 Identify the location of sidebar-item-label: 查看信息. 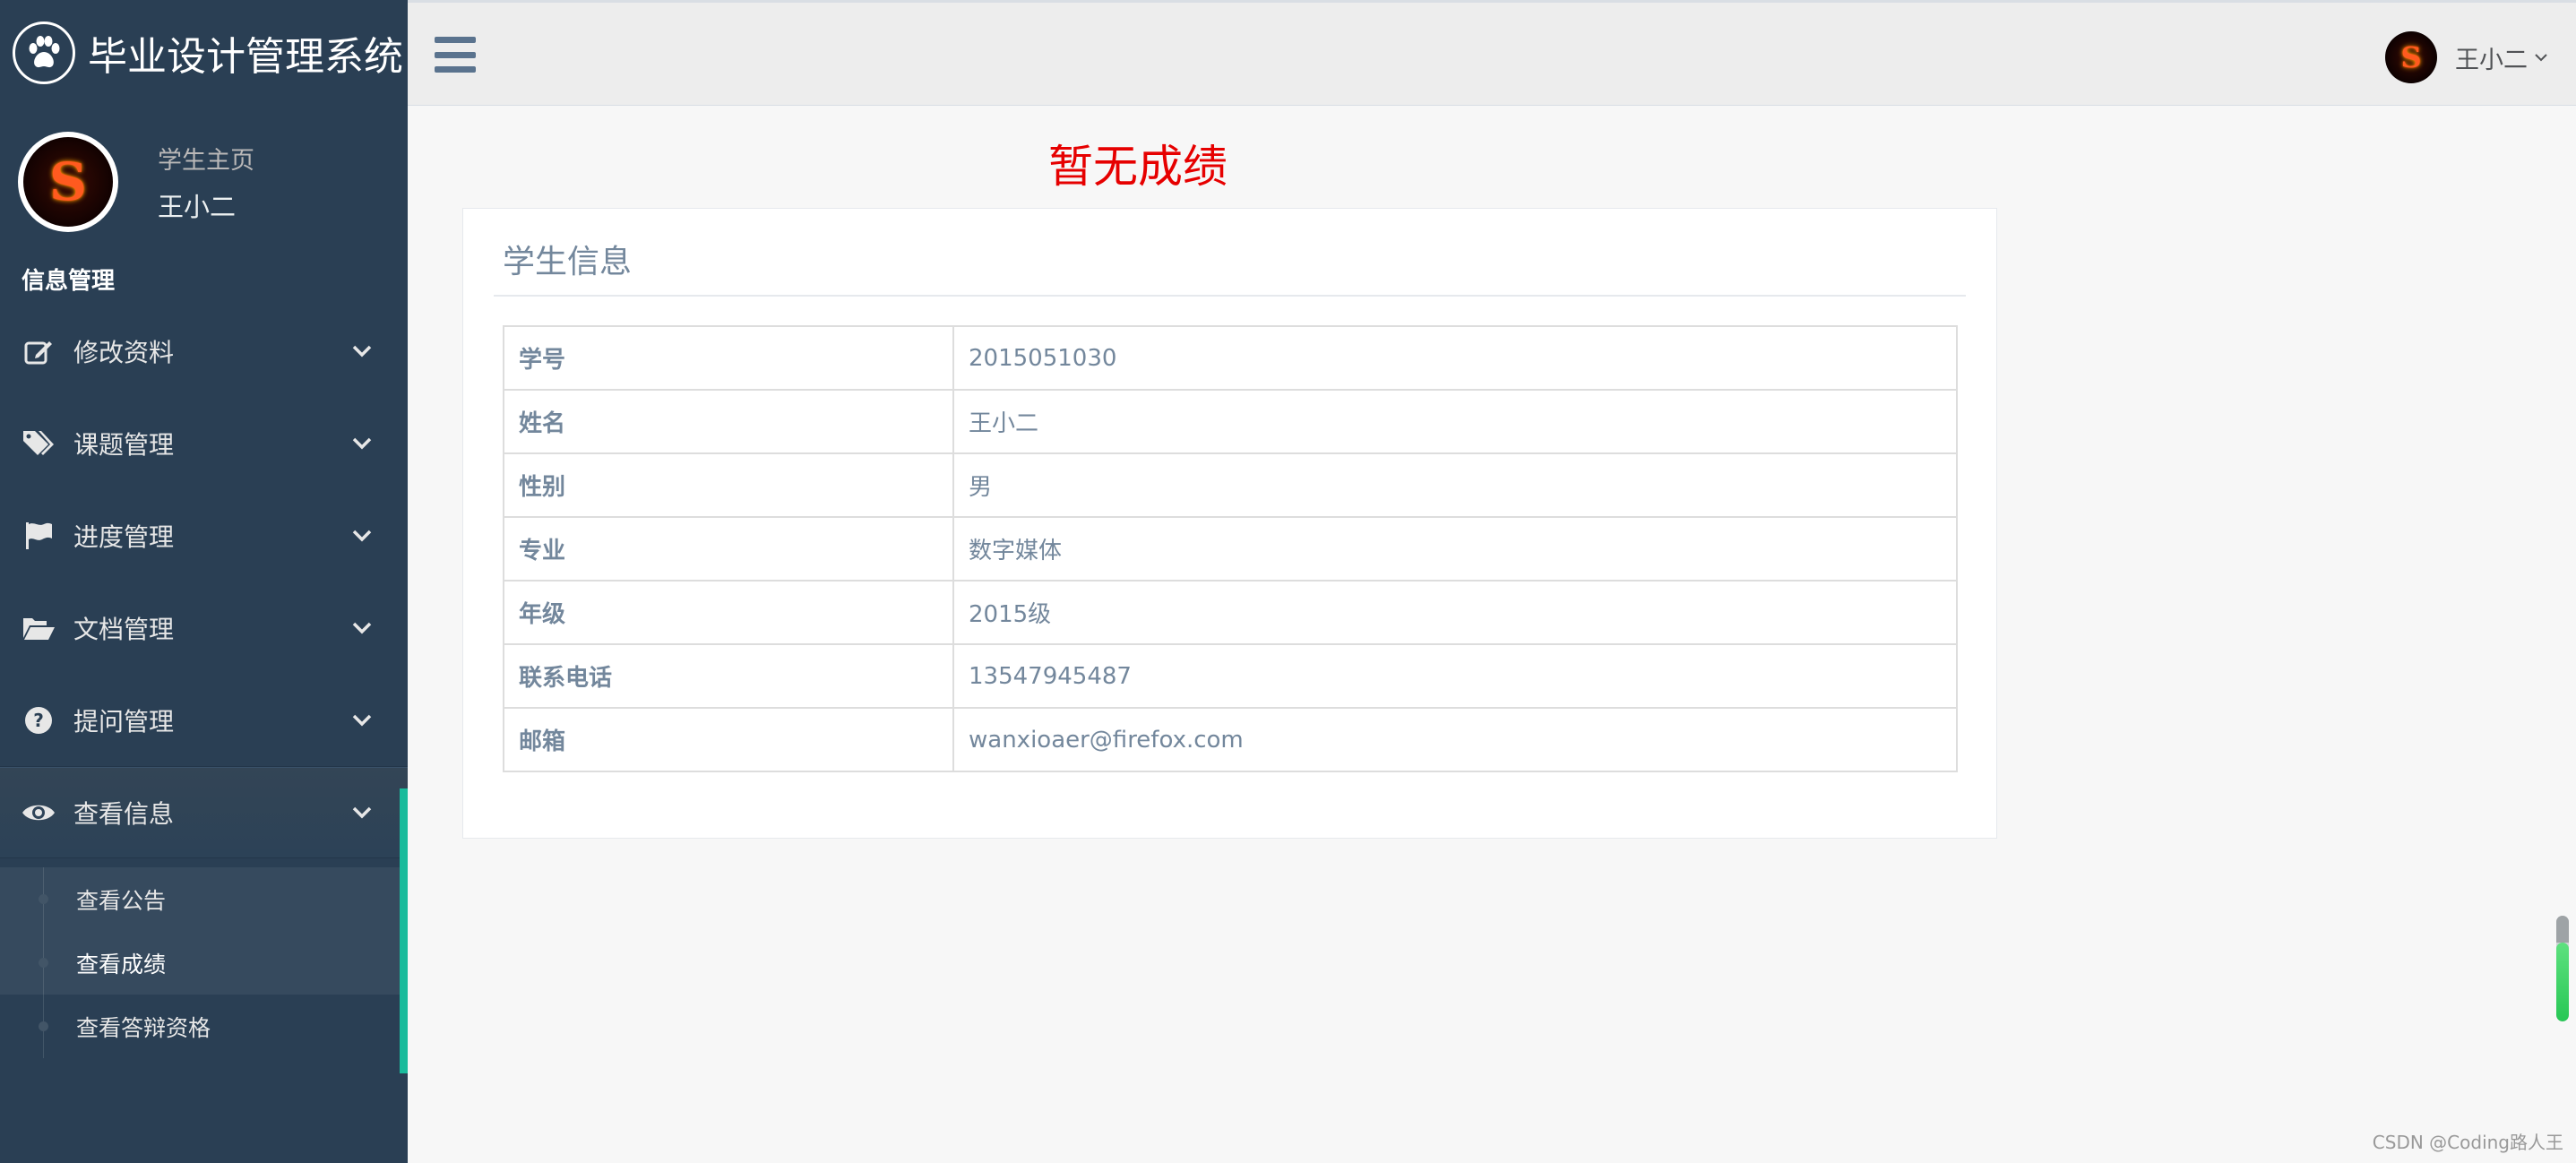
(124, 813).